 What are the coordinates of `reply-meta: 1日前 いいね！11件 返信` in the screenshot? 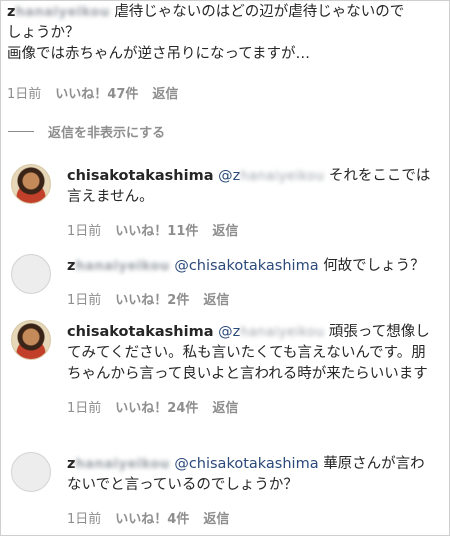 It's located at (253, 229).